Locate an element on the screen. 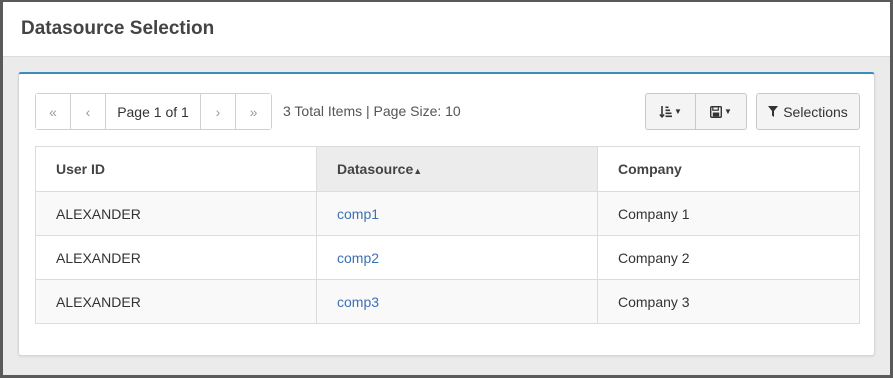  sort-ascending-icon: ▲ is located at coordinates (418, 171).